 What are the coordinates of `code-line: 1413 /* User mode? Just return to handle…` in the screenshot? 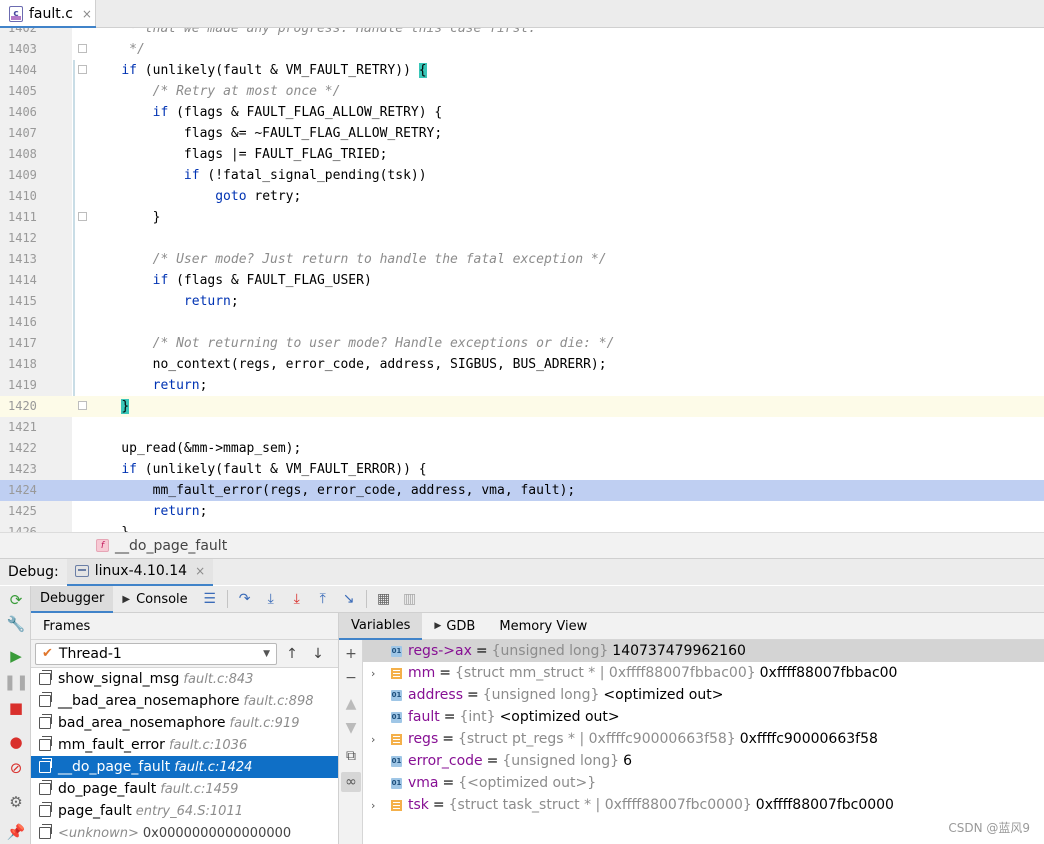 It's located at (522, 259).